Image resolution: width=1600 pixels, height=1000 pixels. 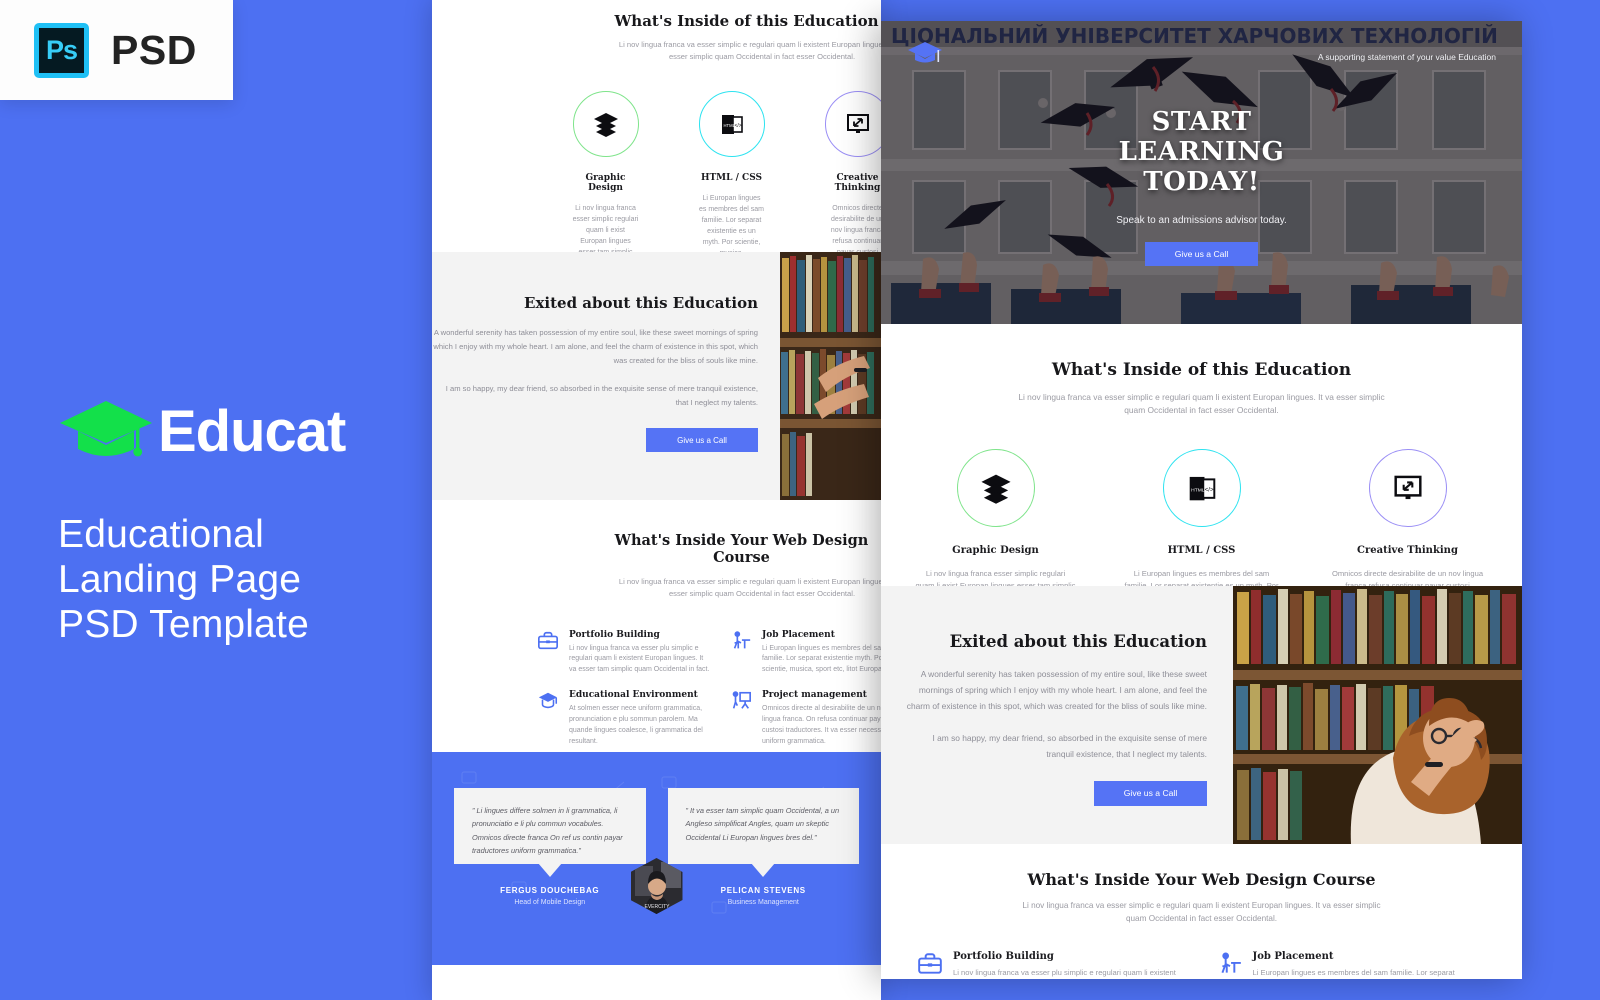 I want to click on section-footer-strip-back, so click(x=656, y=982).